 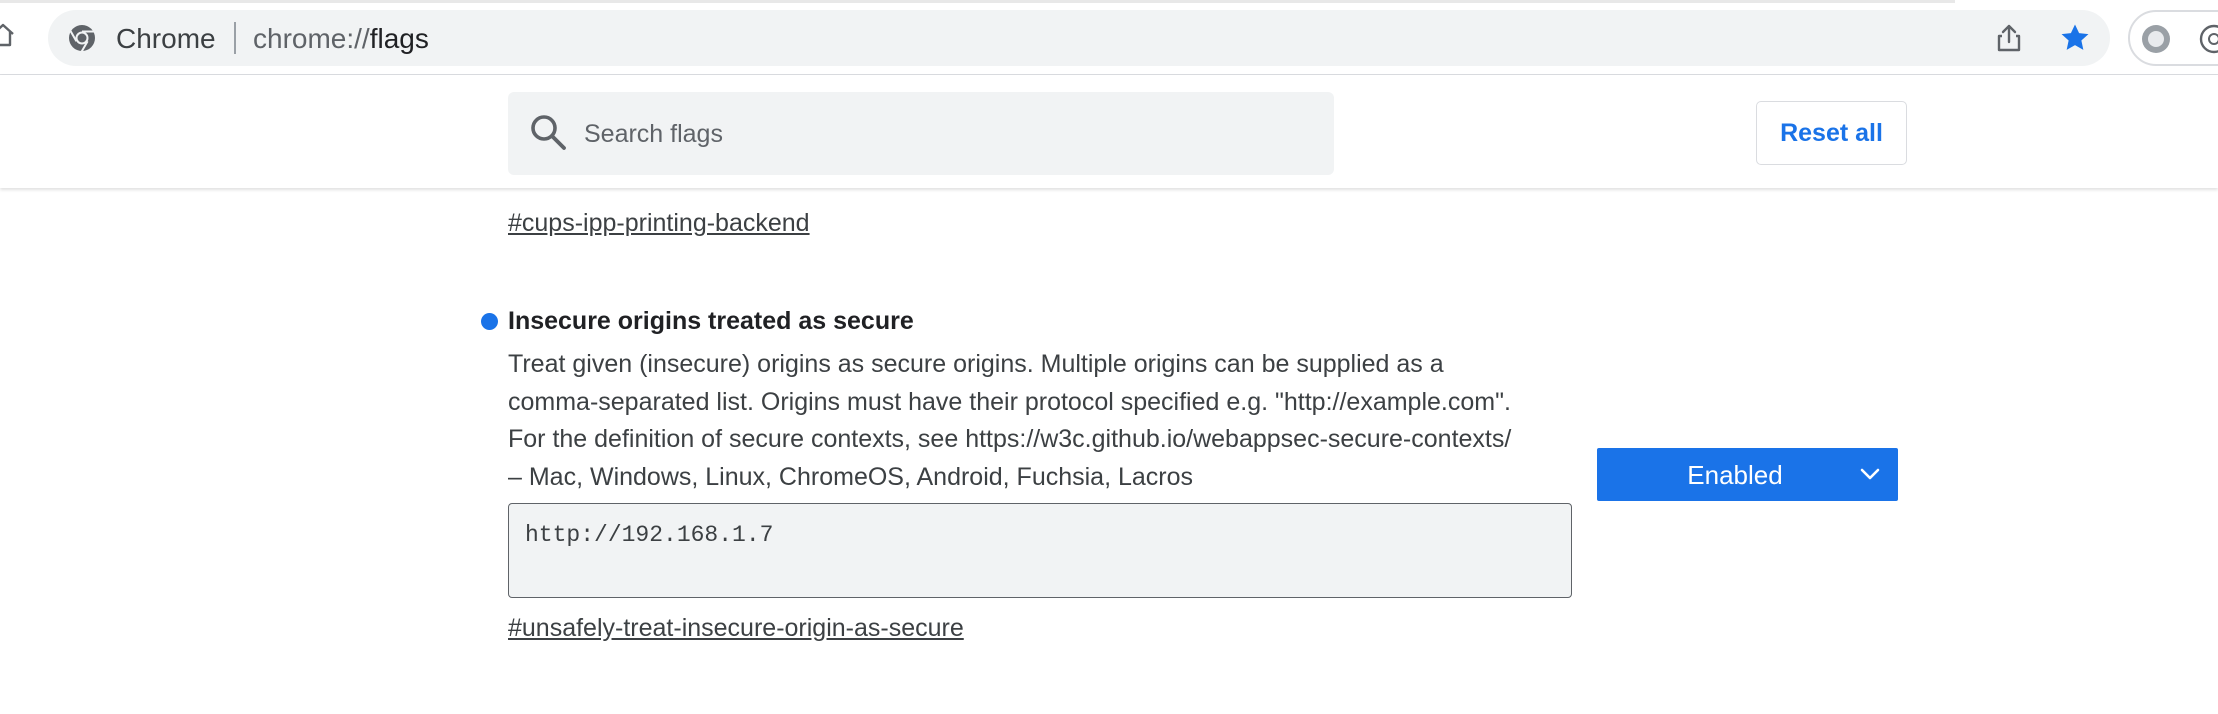 I want to click on url-text: chrome://flags, so click(x=341, y=39).